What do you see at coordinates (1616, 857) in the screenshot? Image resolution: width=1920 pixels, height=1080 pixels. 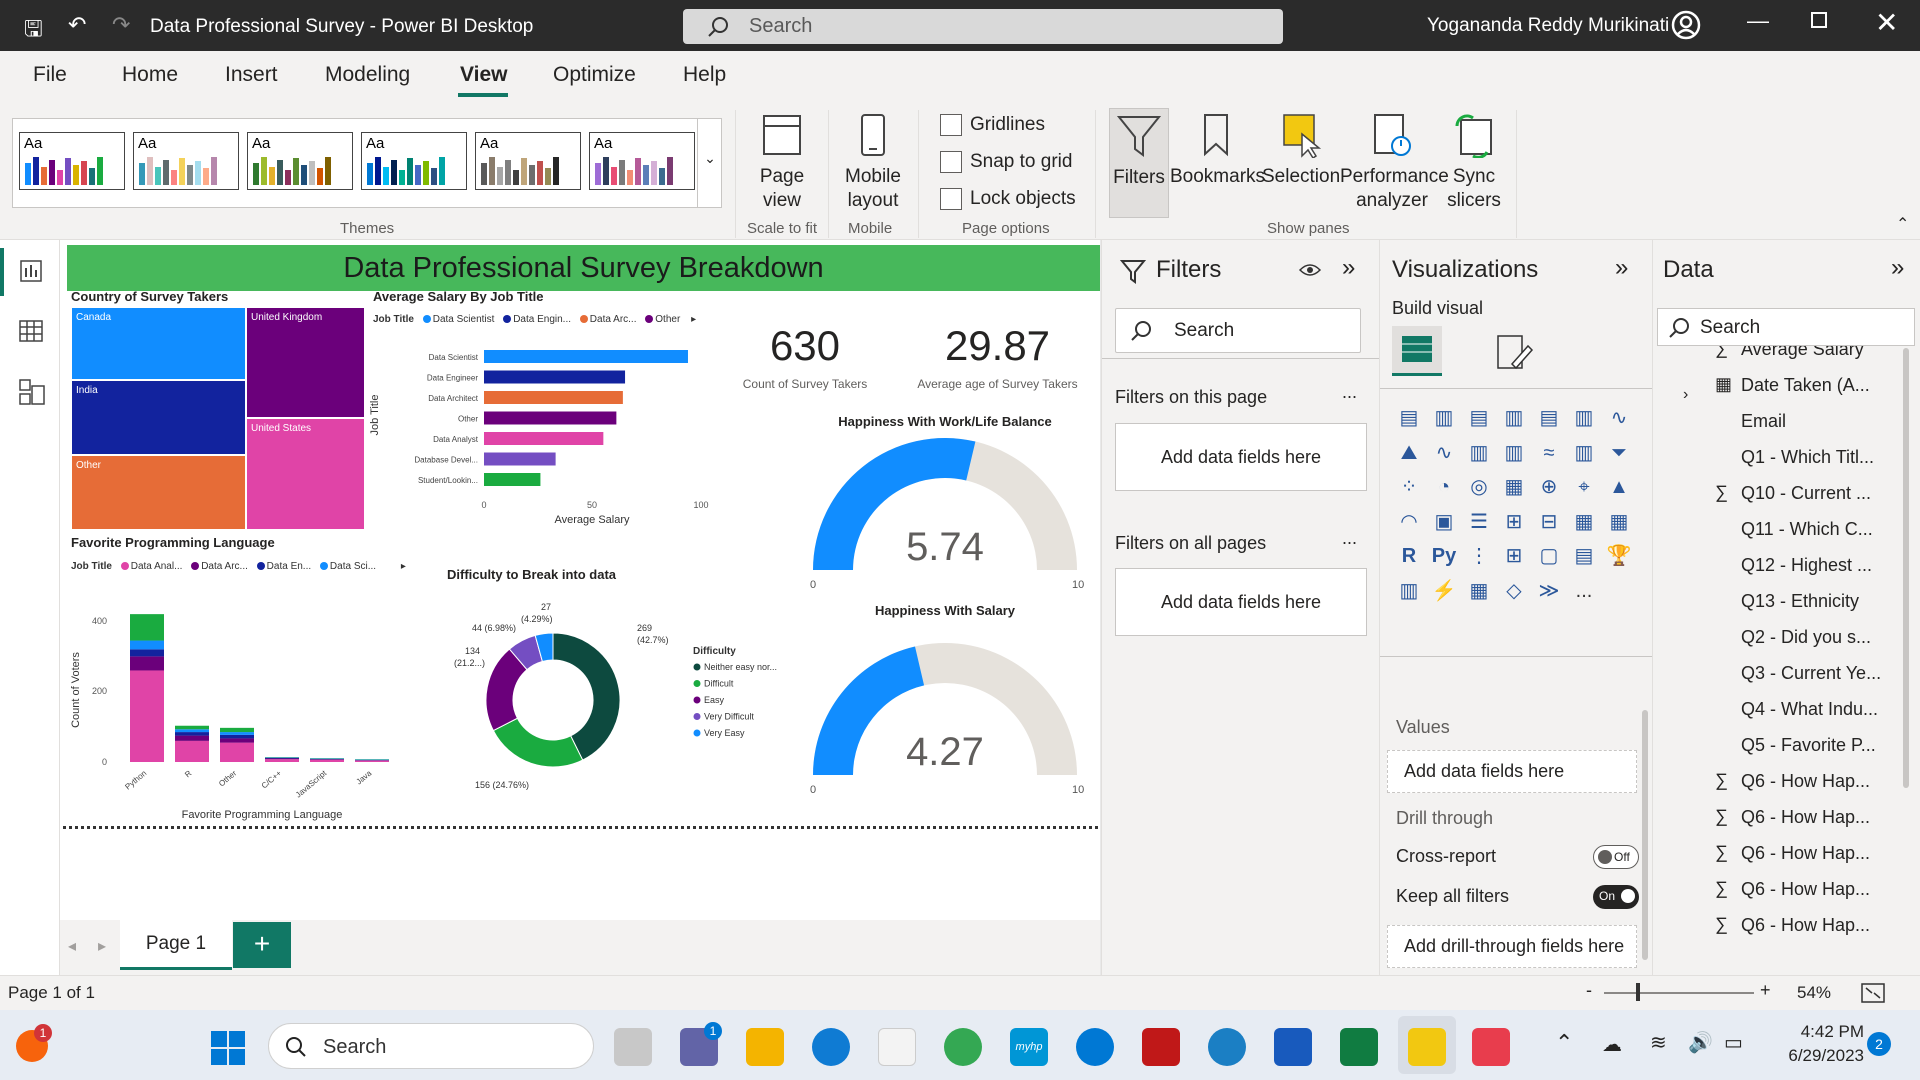 I see `cross-report-toggle: Off` at bounding box center [1616, 857].